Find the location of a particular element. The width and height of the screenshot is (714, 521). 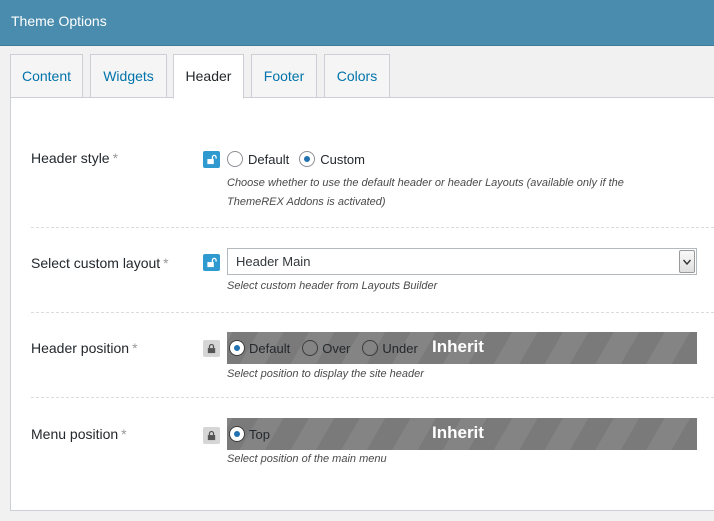

menu-position-option-top: Top is located at coordinates (249, 434).